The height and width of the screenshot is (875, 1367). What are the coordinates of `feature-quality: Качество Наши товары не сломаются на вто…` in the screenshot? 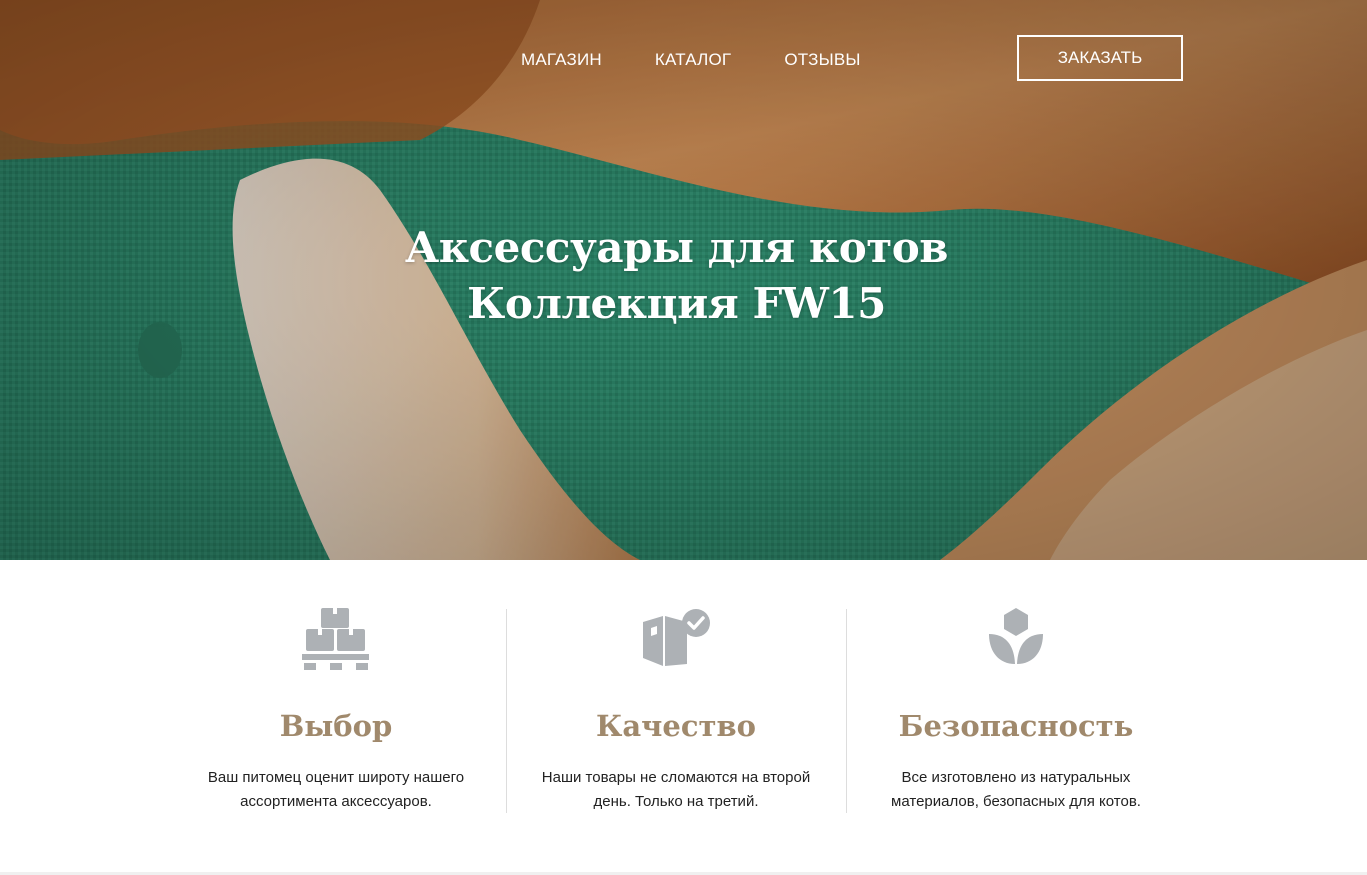 It's located at (676, 710).